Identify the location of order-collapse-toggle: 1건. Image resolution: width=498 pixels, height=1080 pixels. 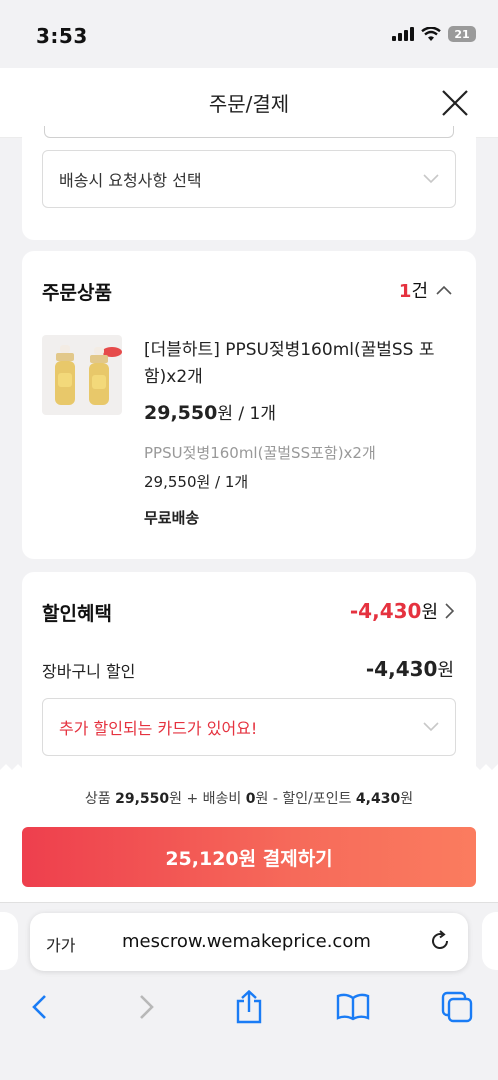
(425, 290).